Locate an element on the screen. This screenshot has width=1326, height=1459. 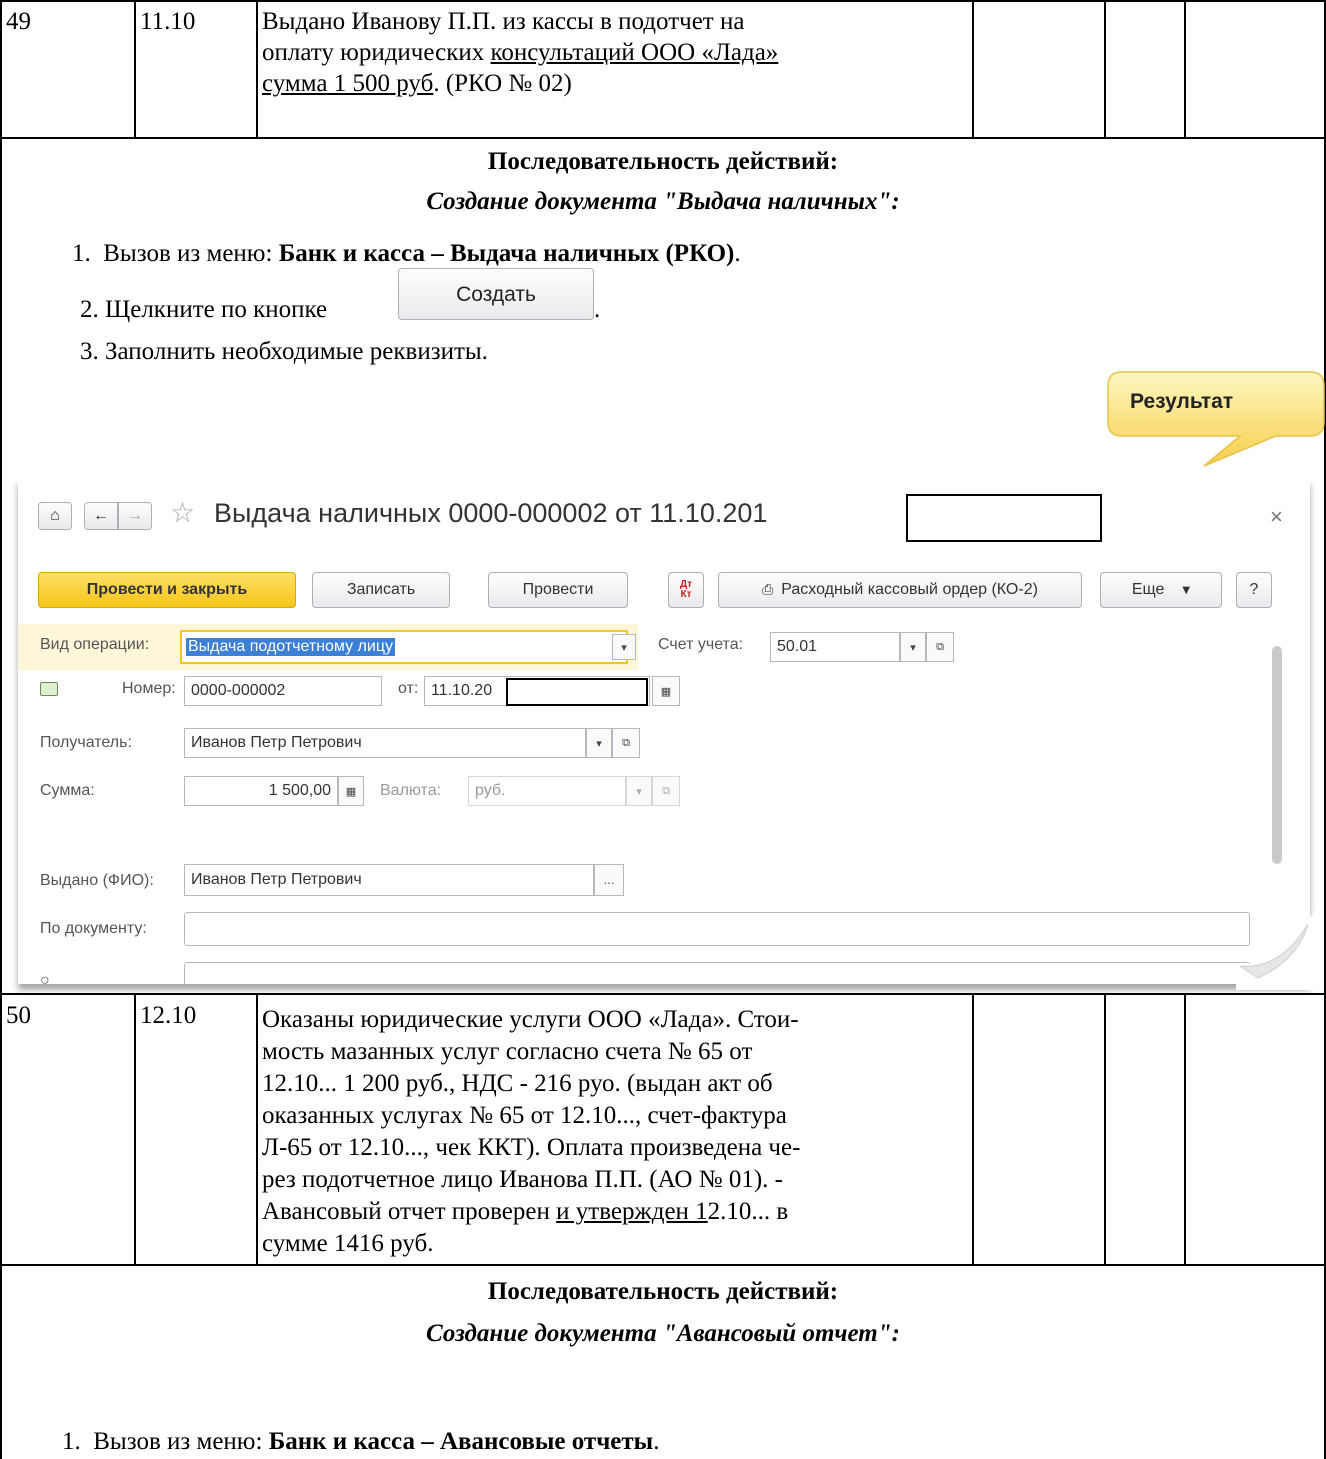
currency-field: руб. is located at coordinates (547, 791).